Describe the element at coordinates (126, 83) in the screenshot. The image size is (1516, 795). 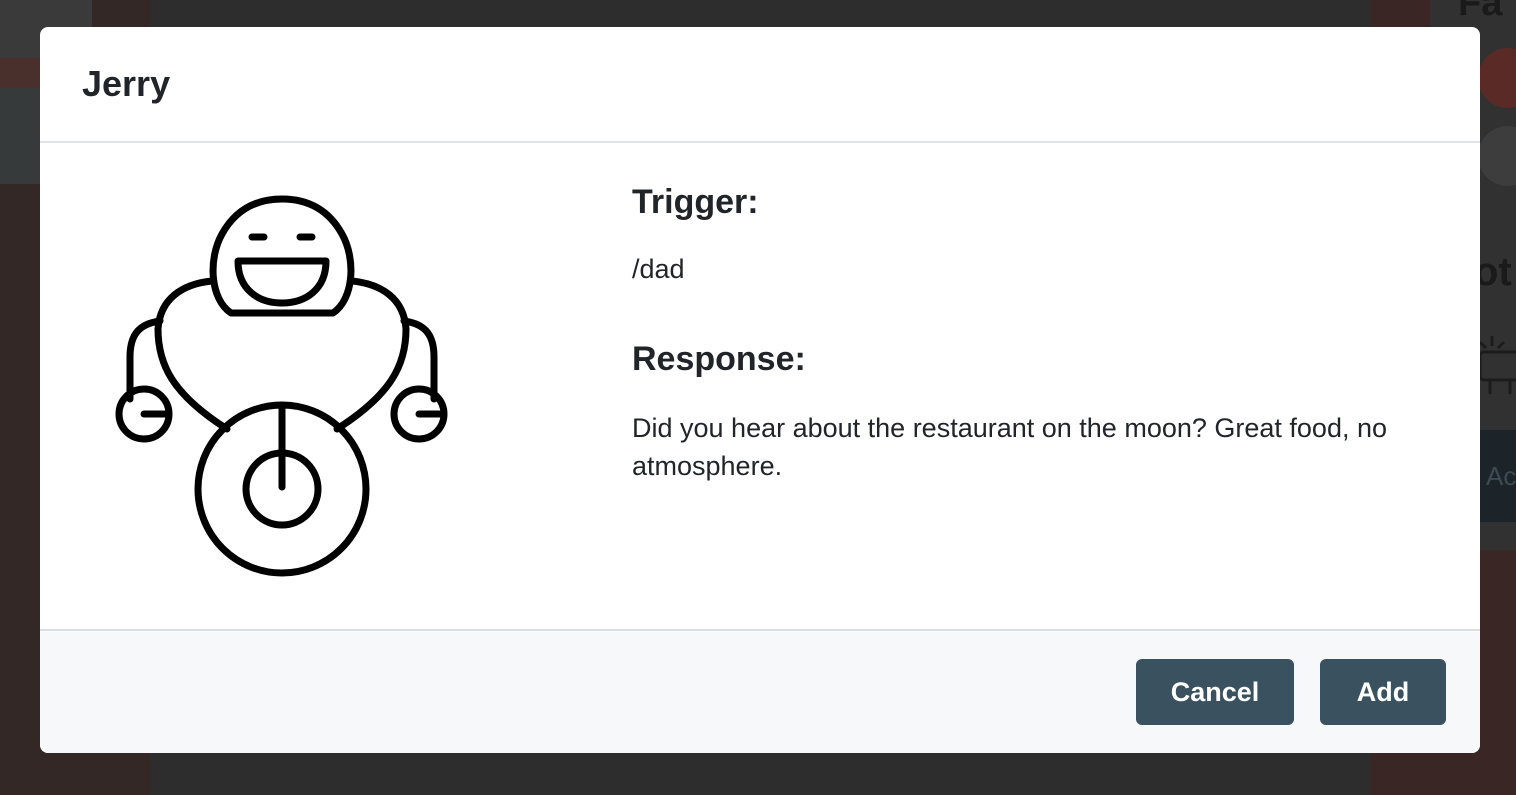
I see `modal-title: Jerry` at that location.